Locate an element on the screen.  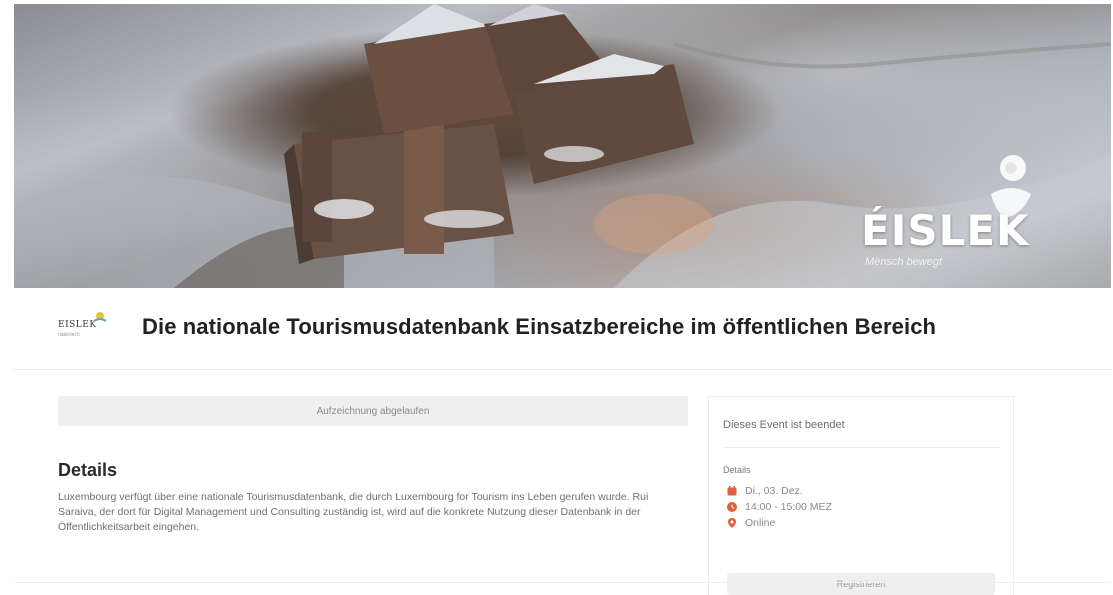
brand-name: ÉISLEK is located at coordinates (945, 230).